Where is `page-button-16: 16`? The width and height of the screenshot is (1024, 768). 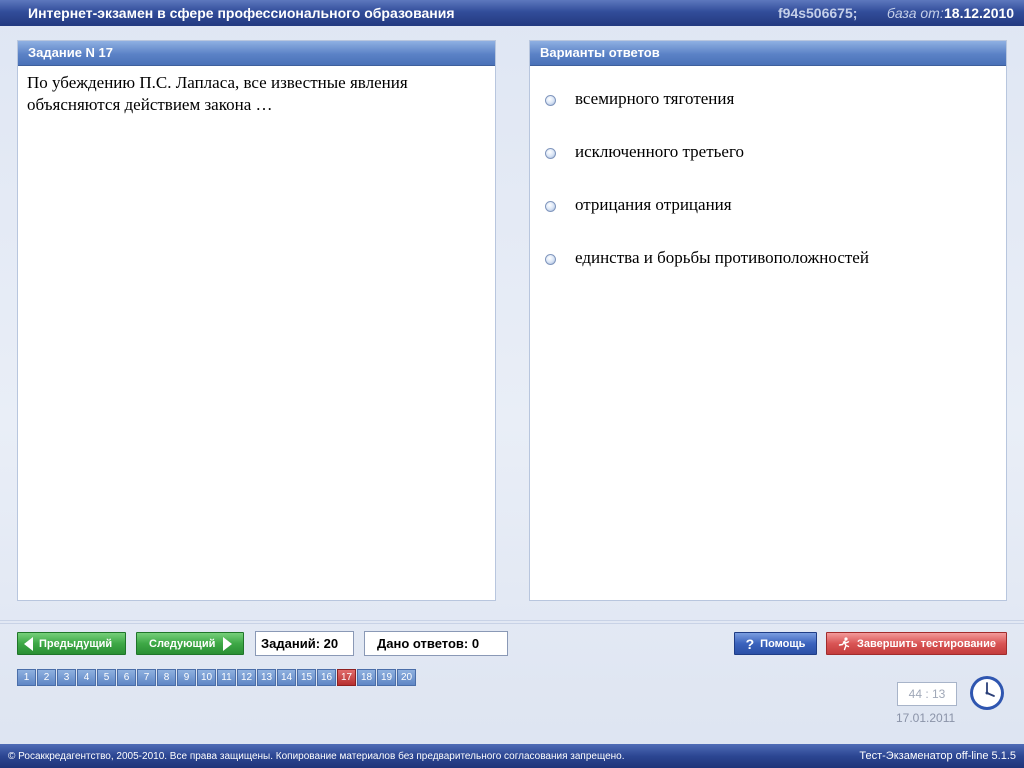
page-button-16: 16 is located at coordinates (326, 677).